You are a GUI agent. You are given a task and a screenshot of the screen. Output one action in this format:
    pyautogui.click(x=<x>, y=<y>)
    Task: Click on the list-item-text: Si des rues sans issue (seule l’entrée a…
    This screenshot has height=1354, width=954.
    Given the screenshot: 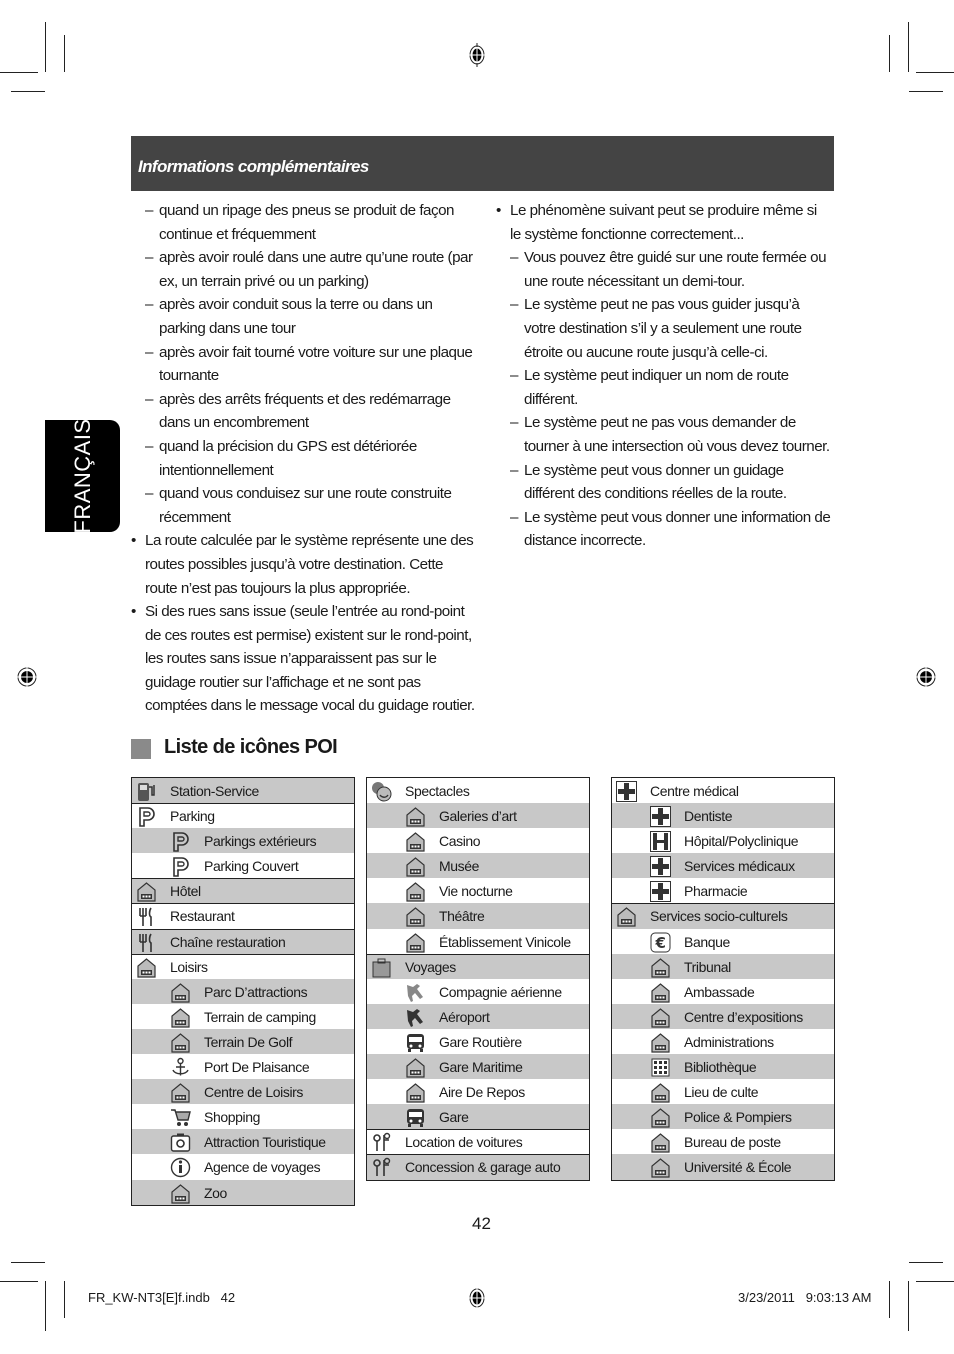 What is the action you would take?
    pyautogui.click(x=310, y=659)
    